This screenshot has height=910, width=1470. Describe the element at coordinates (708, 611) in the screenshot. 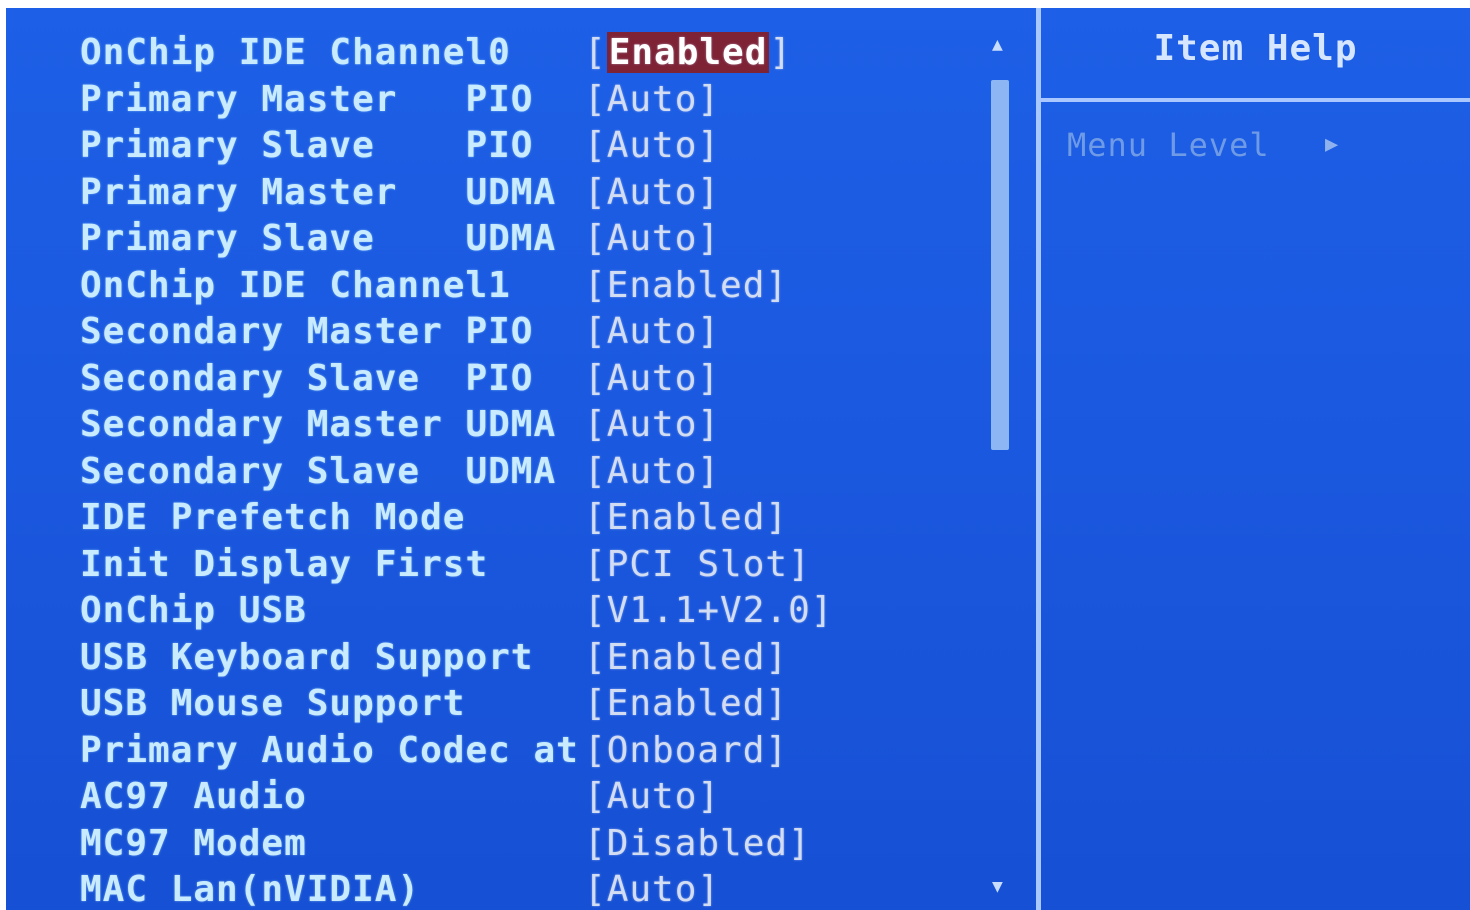

I see `setting-value: [V1.1+V2.0]` at that location.